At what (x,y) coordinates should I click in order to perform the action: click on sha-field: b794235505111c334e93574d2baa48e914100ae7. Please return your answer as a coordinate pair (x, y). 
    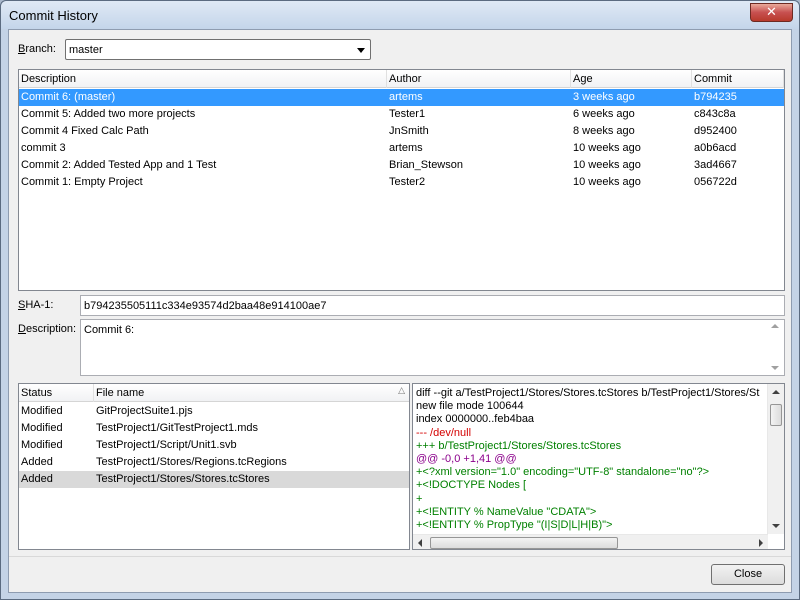
    Looking at the image, I should click on (432, 305).